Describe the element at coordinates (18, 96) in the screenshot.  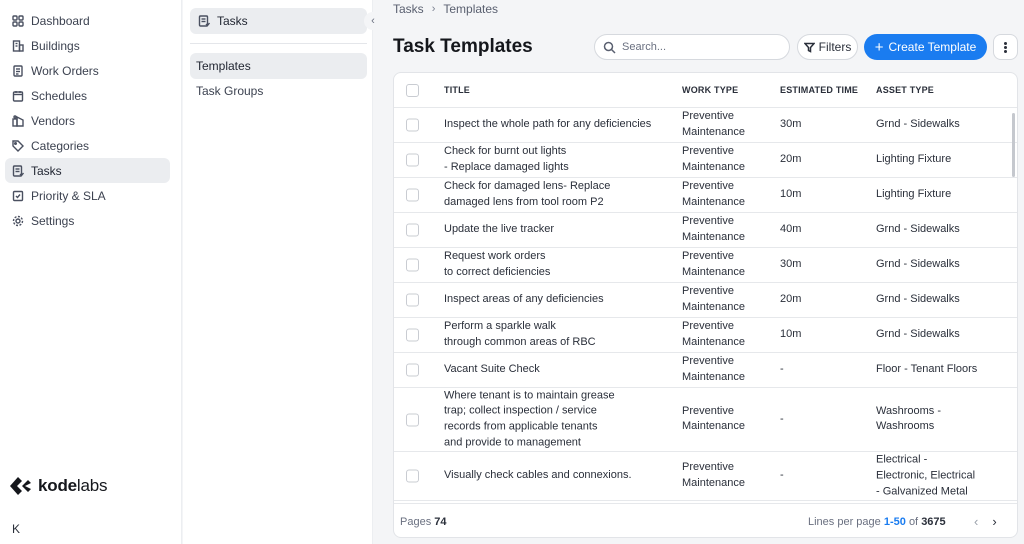
I see `calendar-icon` at that location.